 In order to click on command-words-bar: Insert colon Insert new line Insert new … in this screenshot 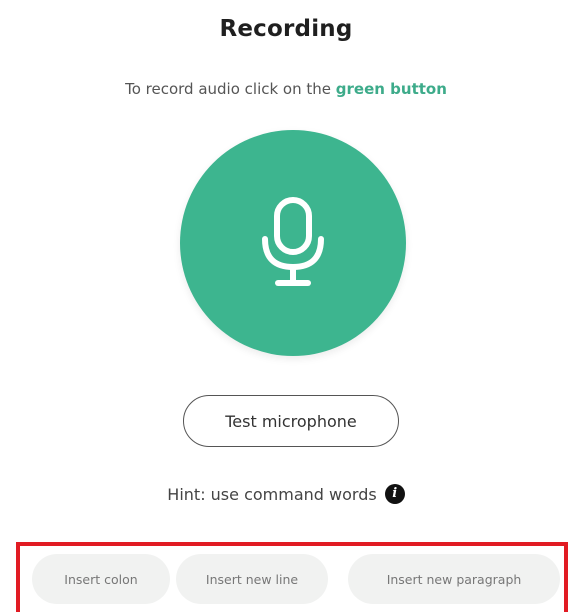, I will do `click(292, 577)`.